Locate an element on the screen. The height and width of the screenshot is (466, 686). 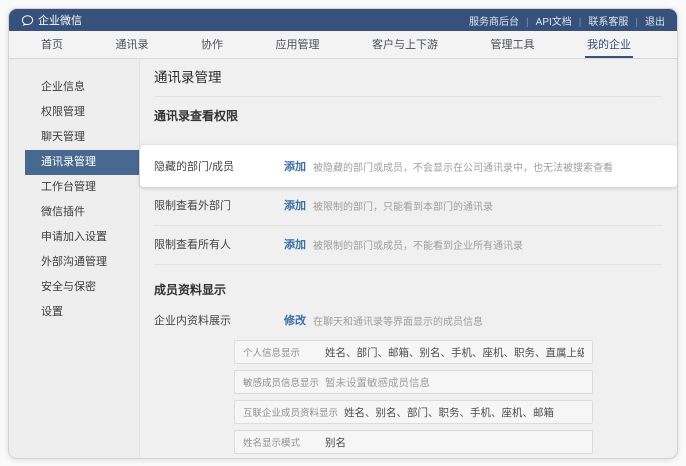
section-heading-profile-display: 成员资料显示 is located at coordinates (190, 290).